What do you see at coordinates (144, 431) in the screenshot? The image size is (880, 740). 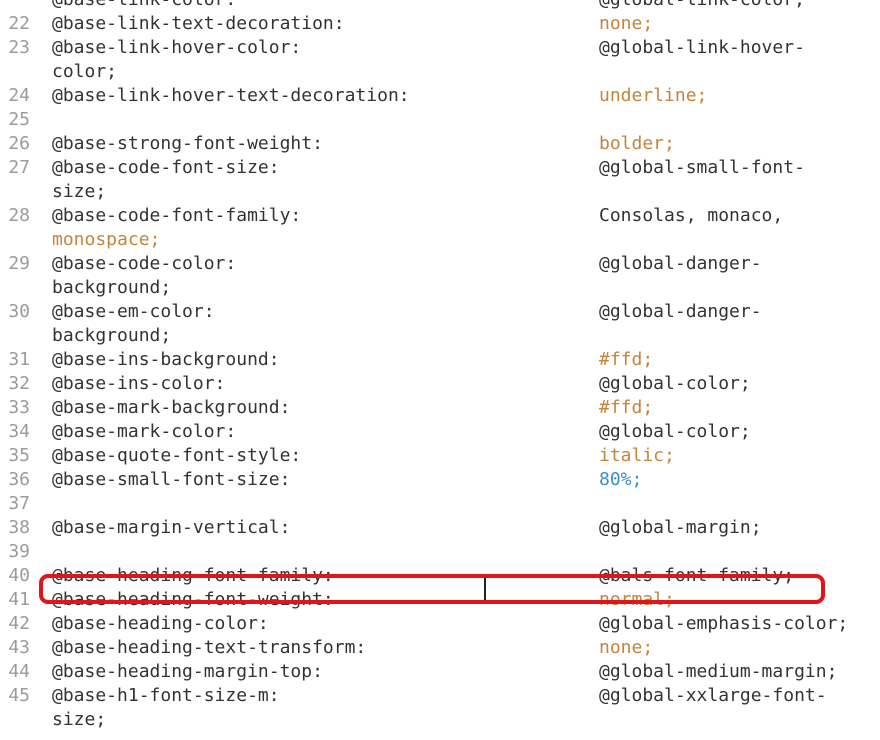 I see `property-name: @base-mark-color:` at bounding box center [144, 431].